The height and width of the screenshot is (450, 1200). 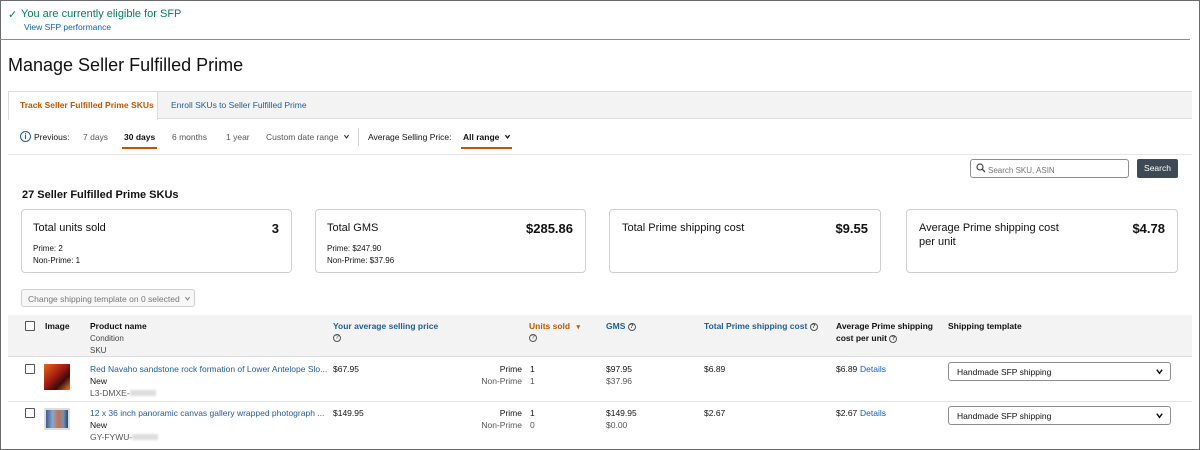 I want to click on filter-divider, so click(x=358, y=137).